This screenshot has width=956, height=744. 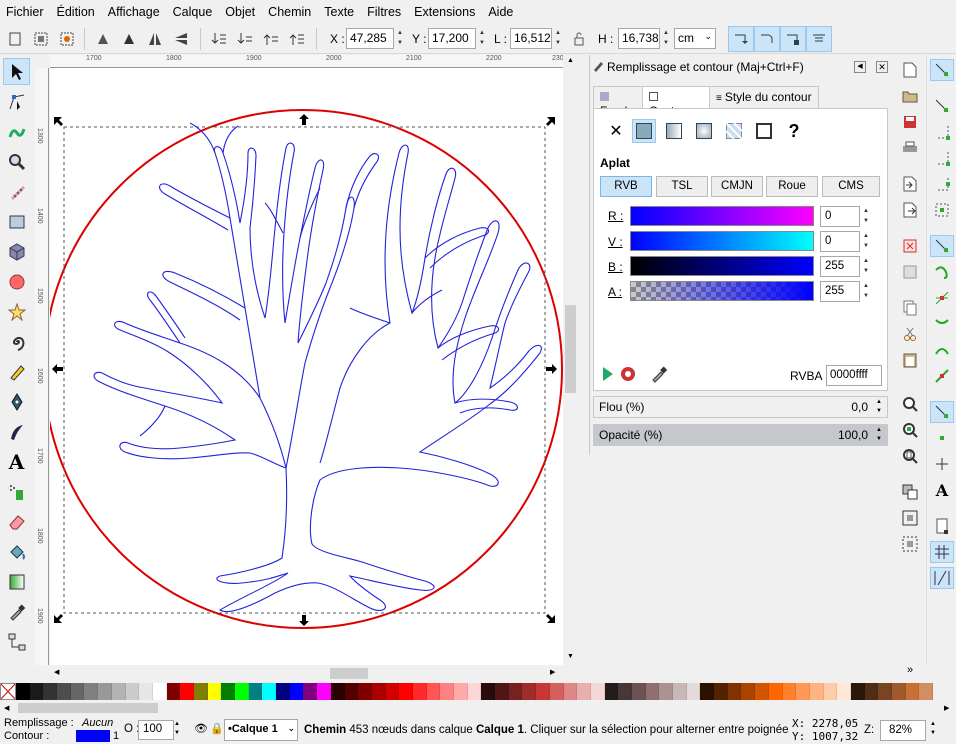 What do you see at coordinates (910, 272) in the screenshot?
I see `redo-icon` at bounding box center [910, 272].